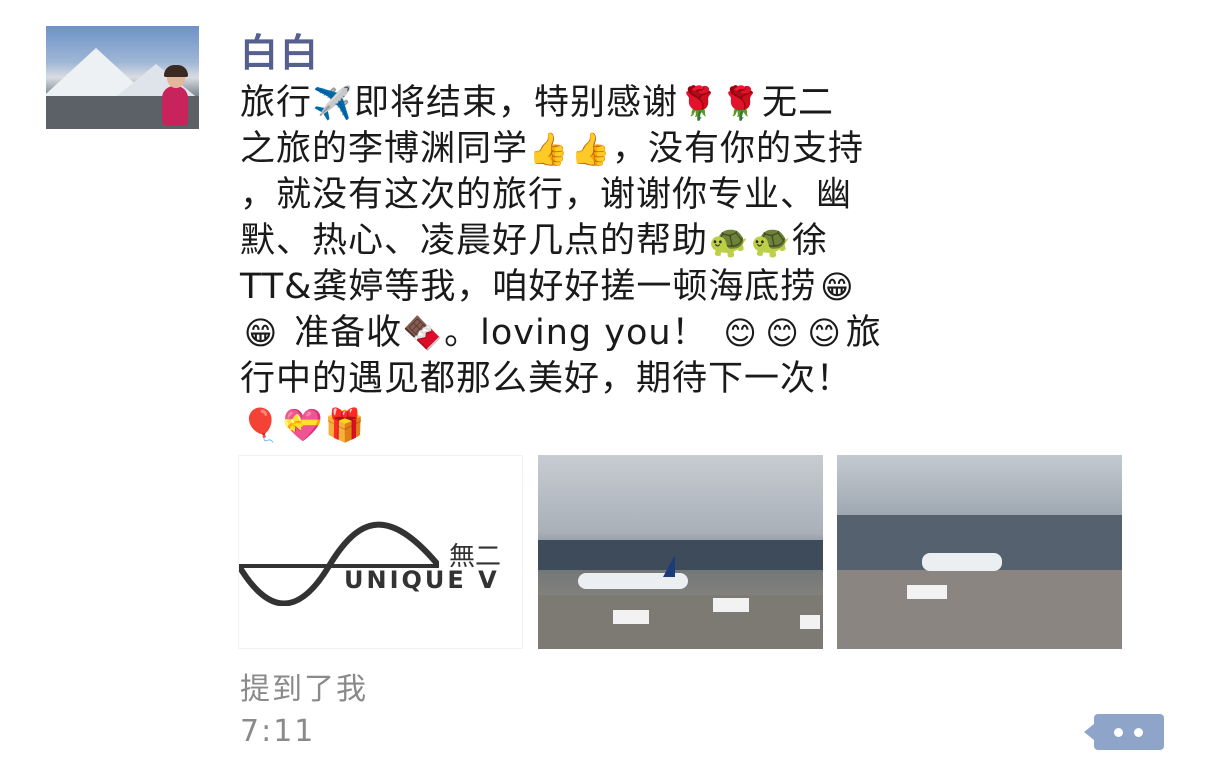 This screenshot has width=1229, height=768. Describe the element at coordinates (423, 333) in the screenshot. I see `emoji-icon: 🍫` at that location.